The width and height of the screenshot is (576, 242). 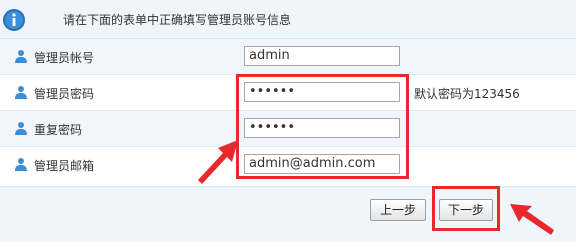 I want to click on password-label: 管理员密码, so click(x=64, y=94).